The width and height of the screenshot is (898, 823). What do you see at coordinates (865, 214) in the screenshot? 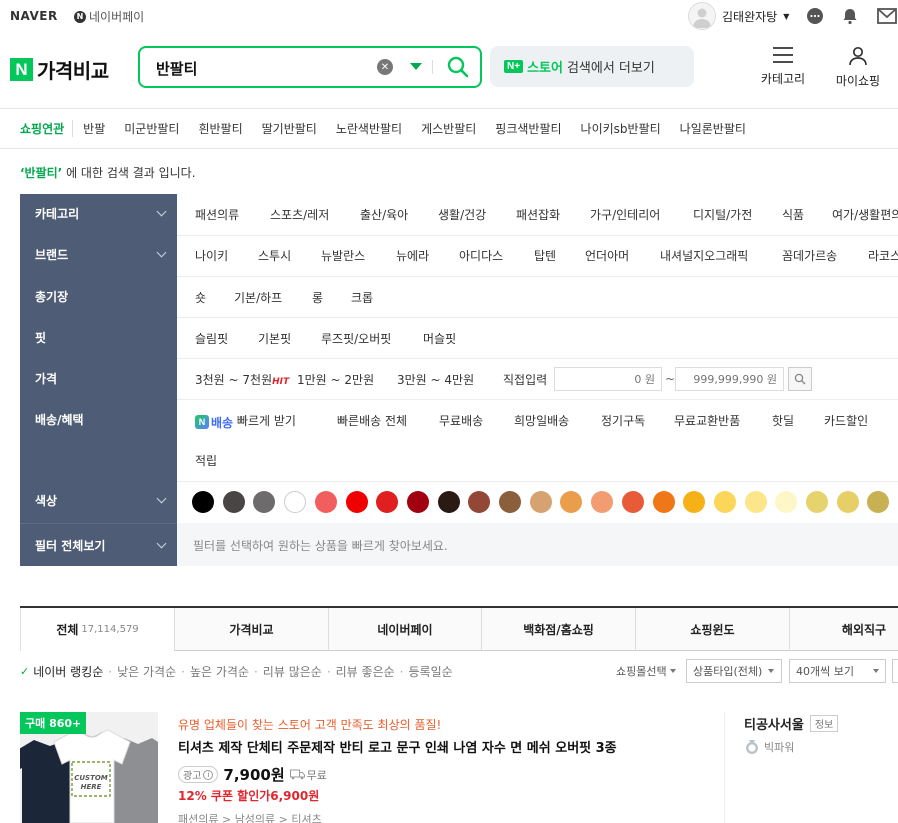
I see `category-option: 여가/생활편의` at bounding box center [865, 214].